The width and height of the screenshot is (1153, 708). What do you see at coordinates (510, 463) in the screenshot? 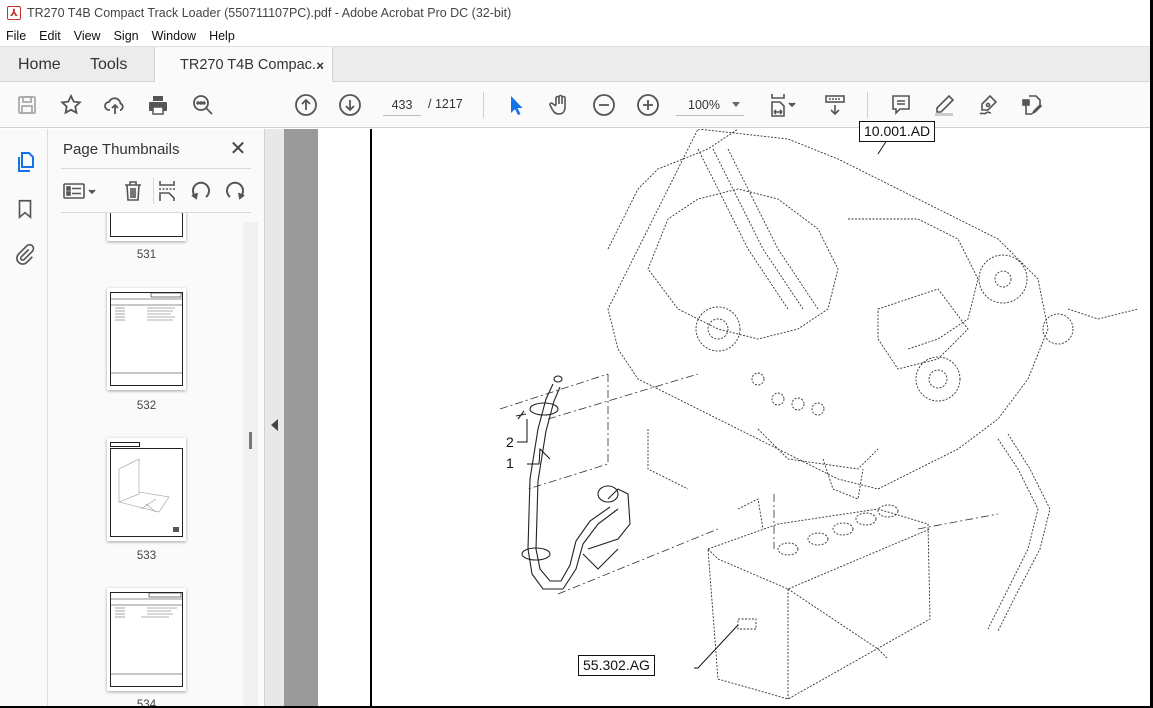
I see `part-number-1: 1` at bounding box center [510, 463].